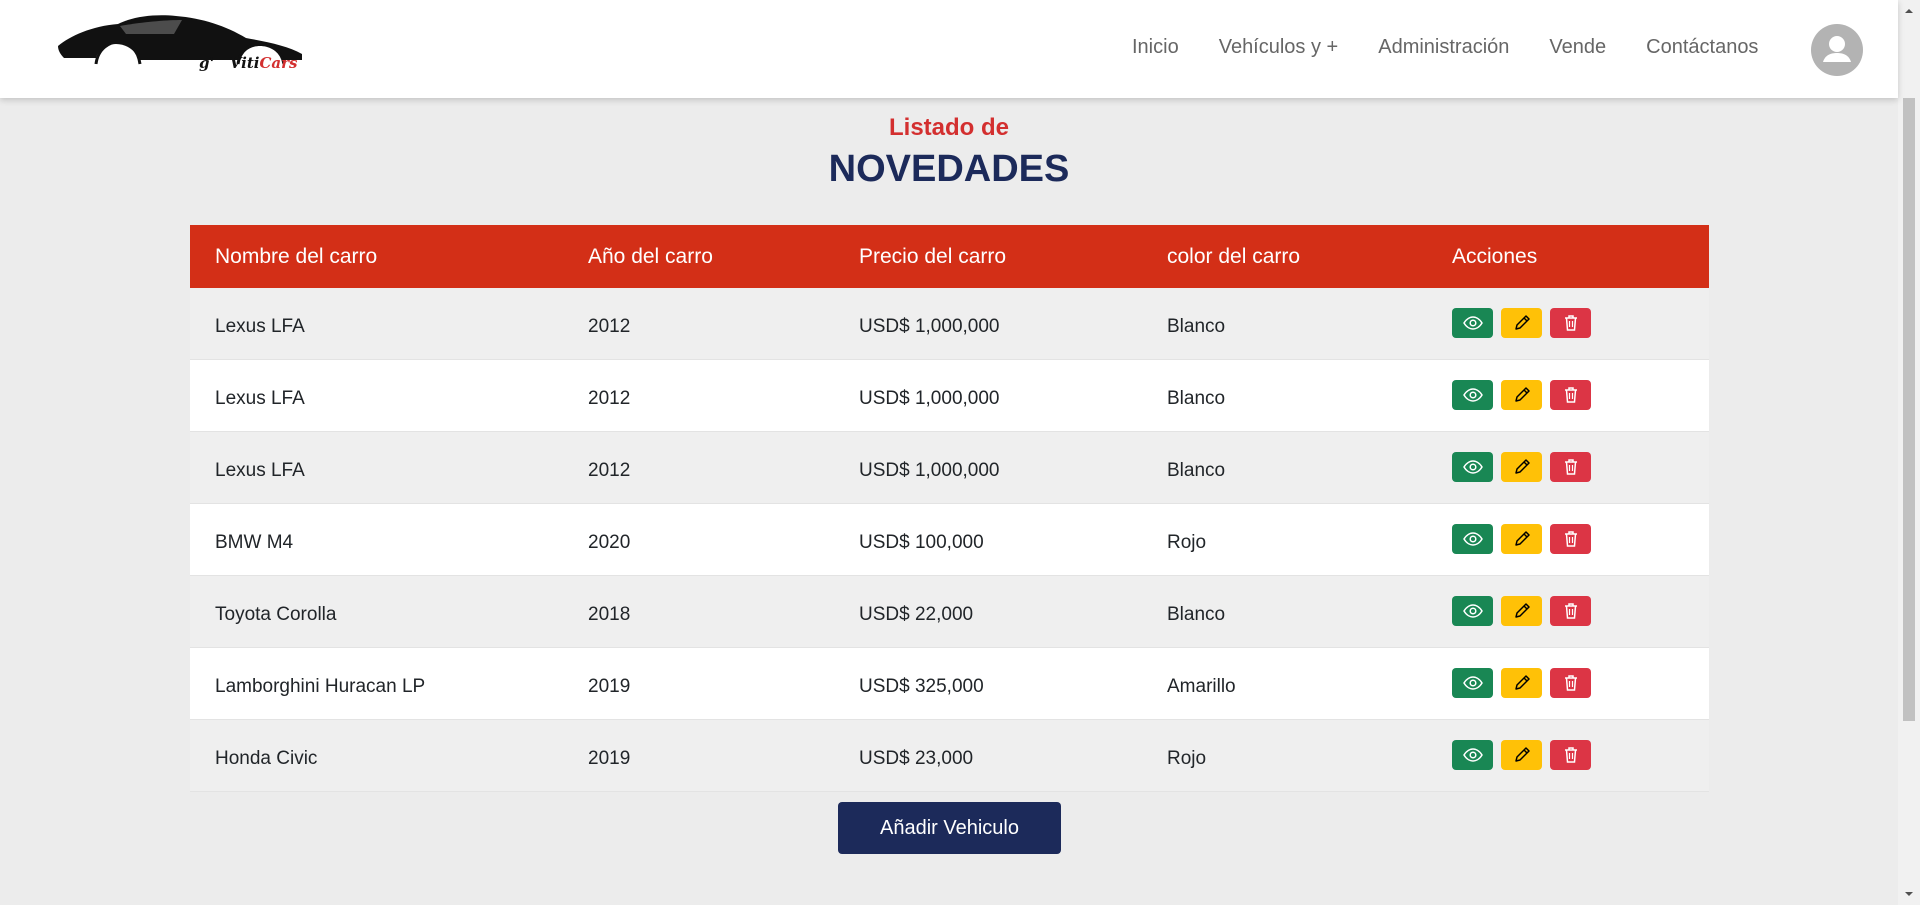  What do you see at coordinates (1201, 686) in the screenshot?
I see `car-color-cell: Amarillo` at bounding box center [1201, 686].